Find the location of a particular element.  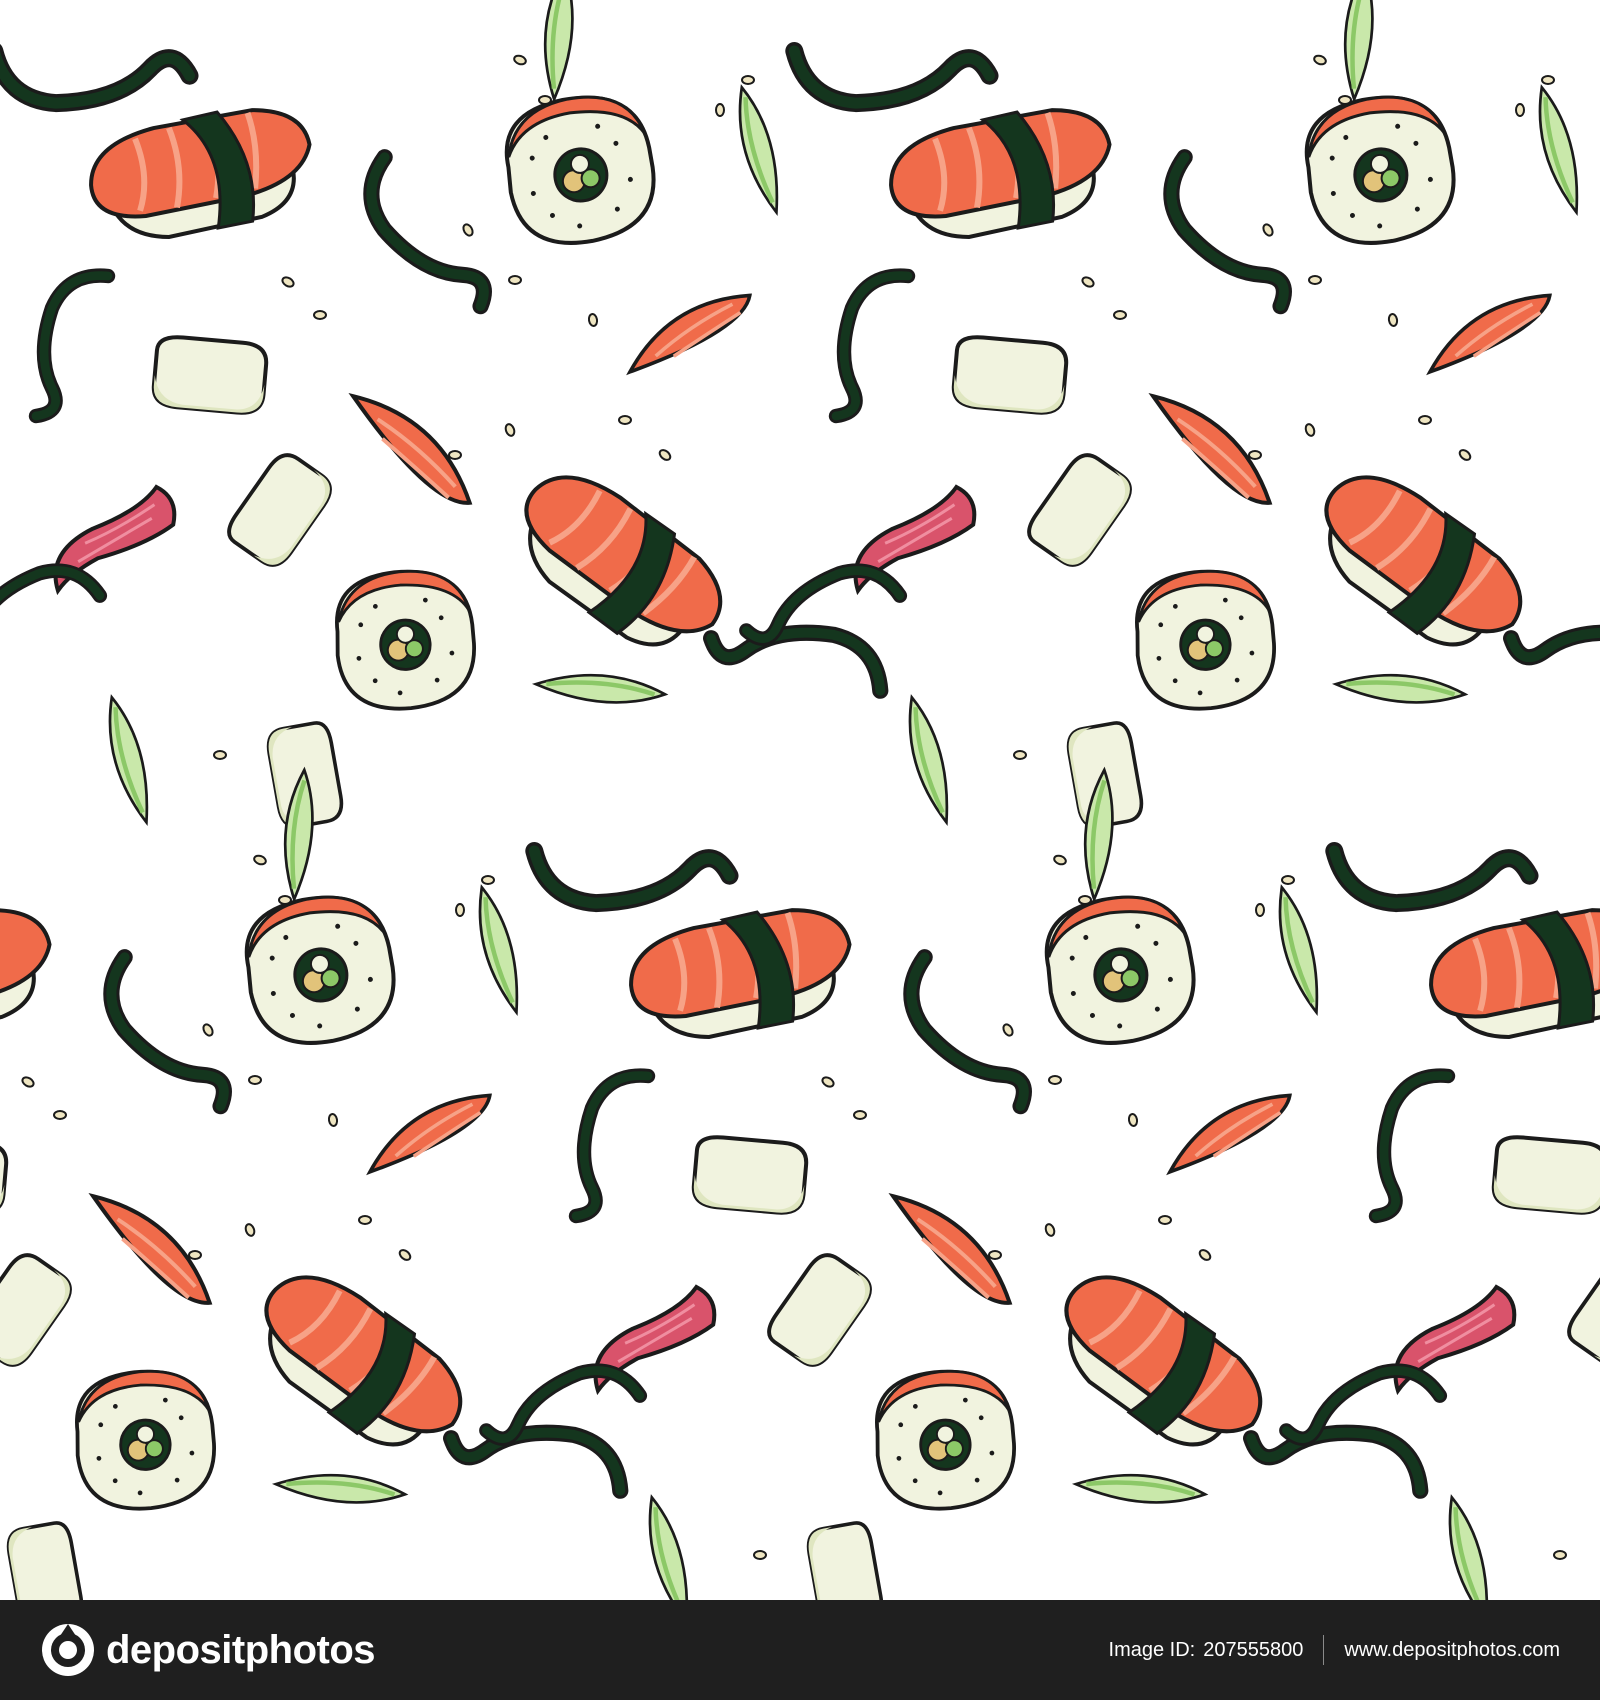

logo-text: depositphotos is located at coordinates (241, 1649).